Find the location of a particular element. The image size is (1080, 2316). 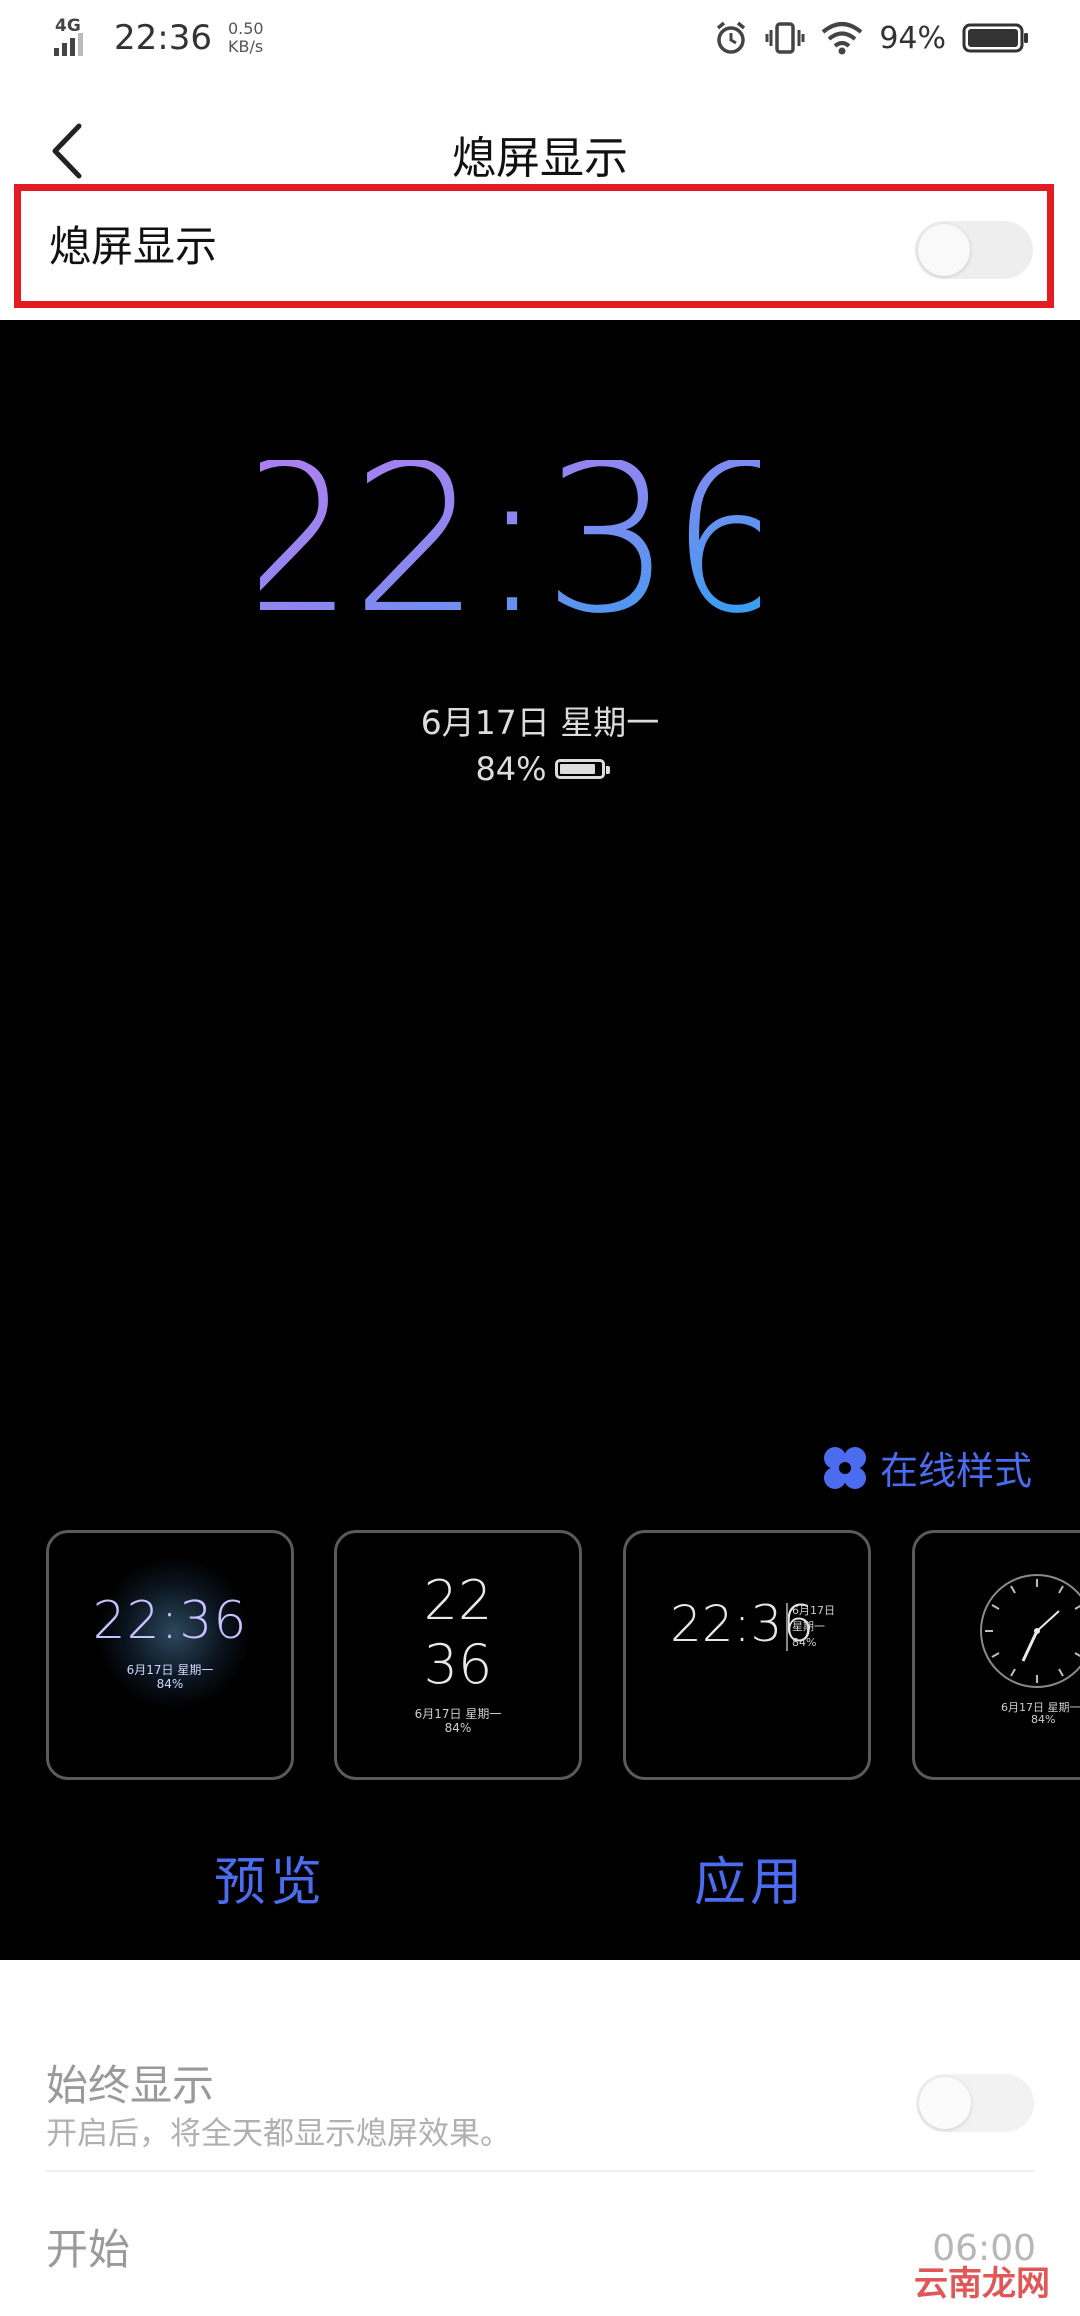

always-on-title: 始终显示 is located at coordinates (130, 2085).